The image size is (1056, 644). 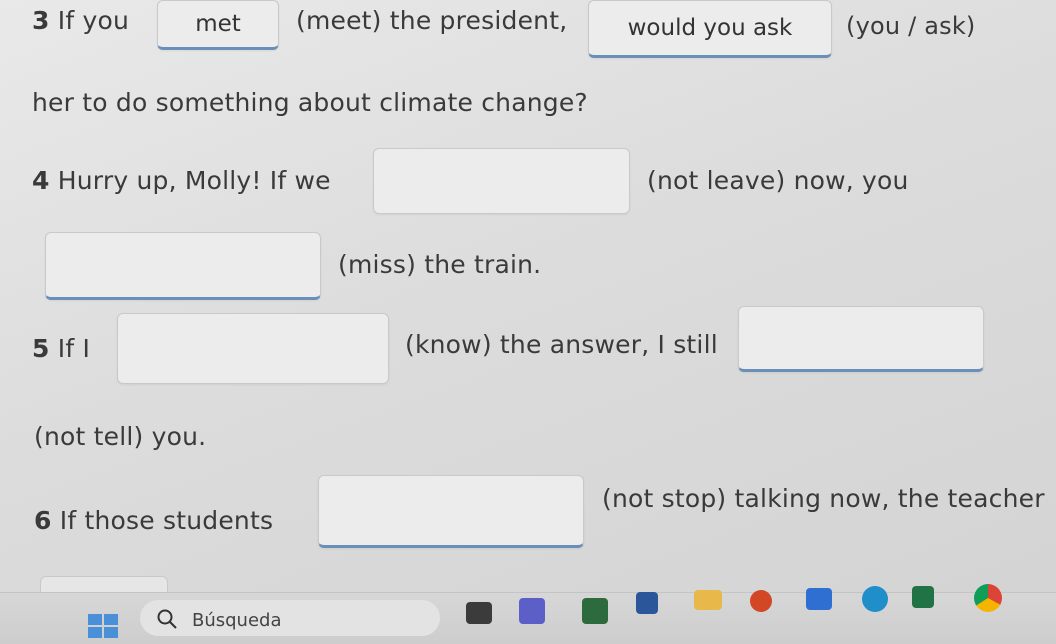 I want to click on word-icon, so click(x=647, y=603).